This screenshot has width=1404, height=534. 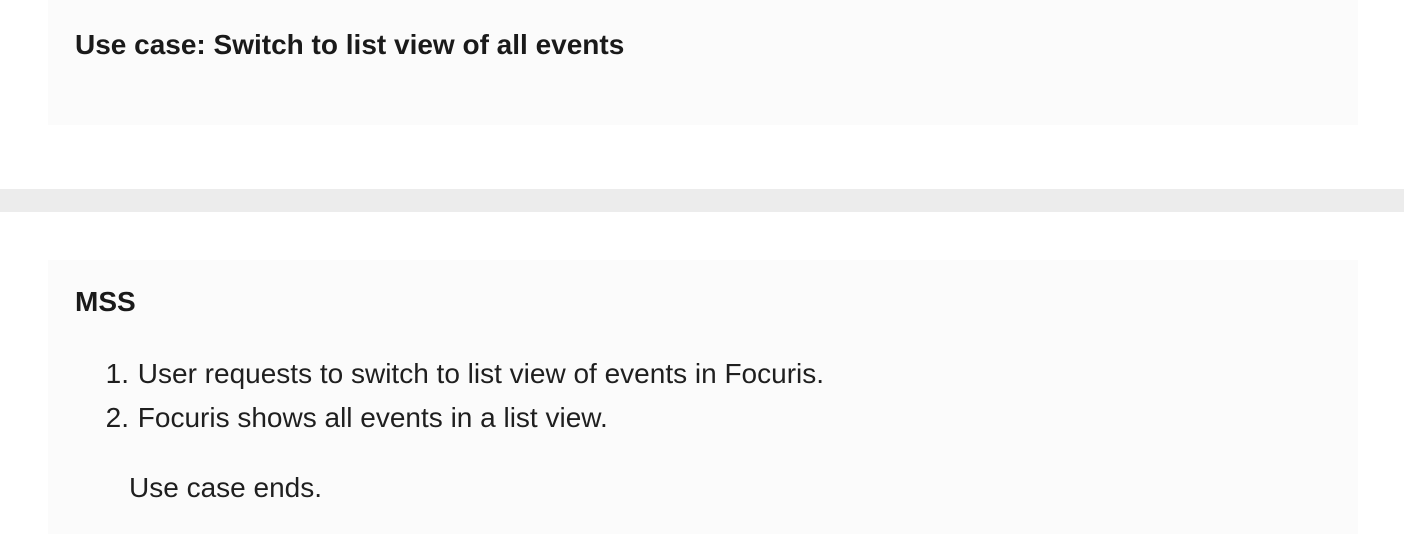 What do you see at coordinates (372, 417) in the screenshot?
I see `step-text: Focuris shows all events in a list view.` at bounding box center [372, 417].